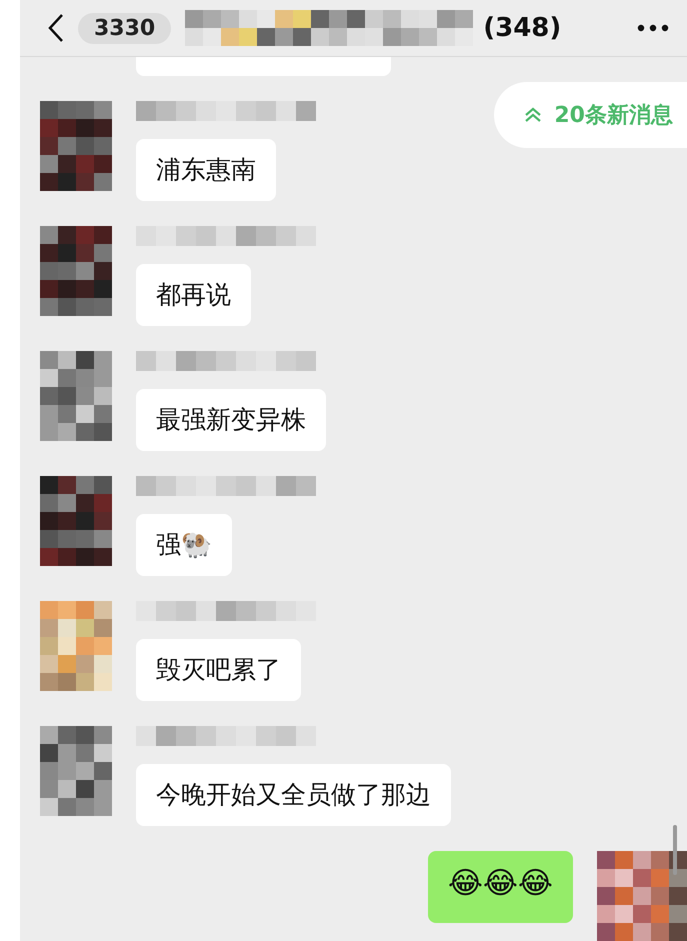 This screenshot has height=941, width=687. I want to click on message-bubble: 都再说, so click(193, 295).